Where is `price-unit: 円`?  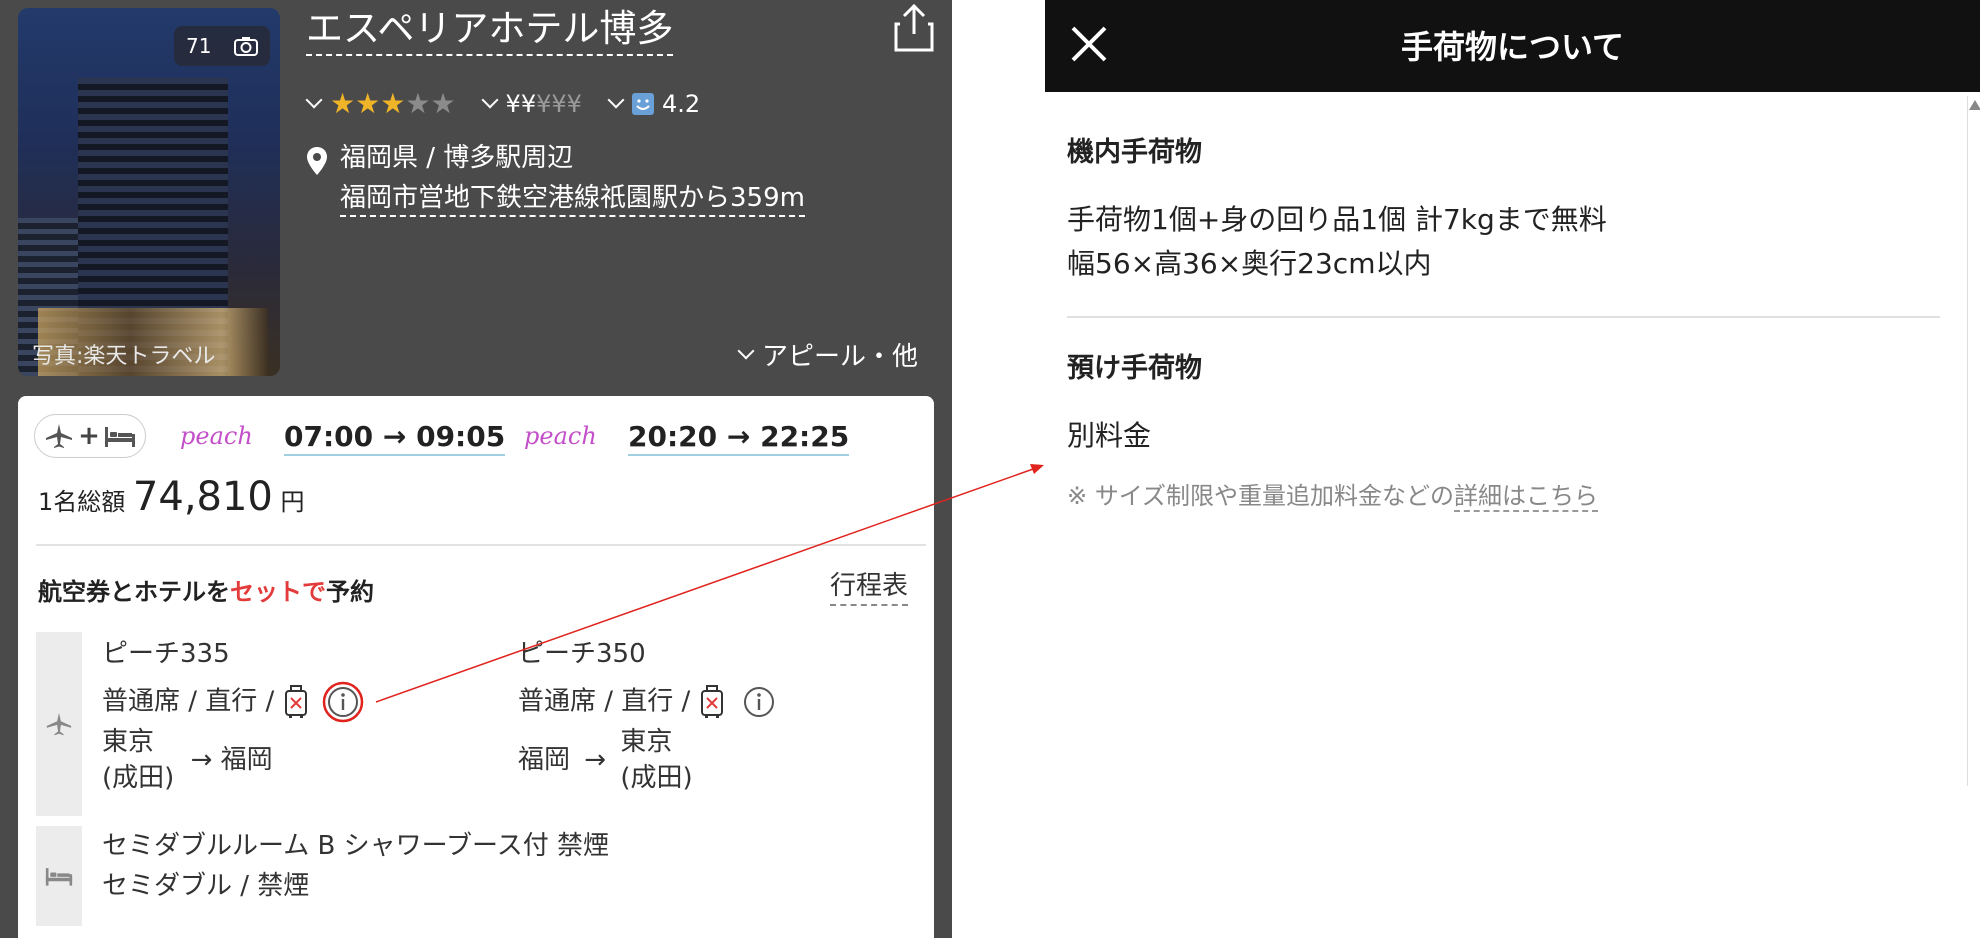
price-unit: 円 is located at coordinates (292, 502).